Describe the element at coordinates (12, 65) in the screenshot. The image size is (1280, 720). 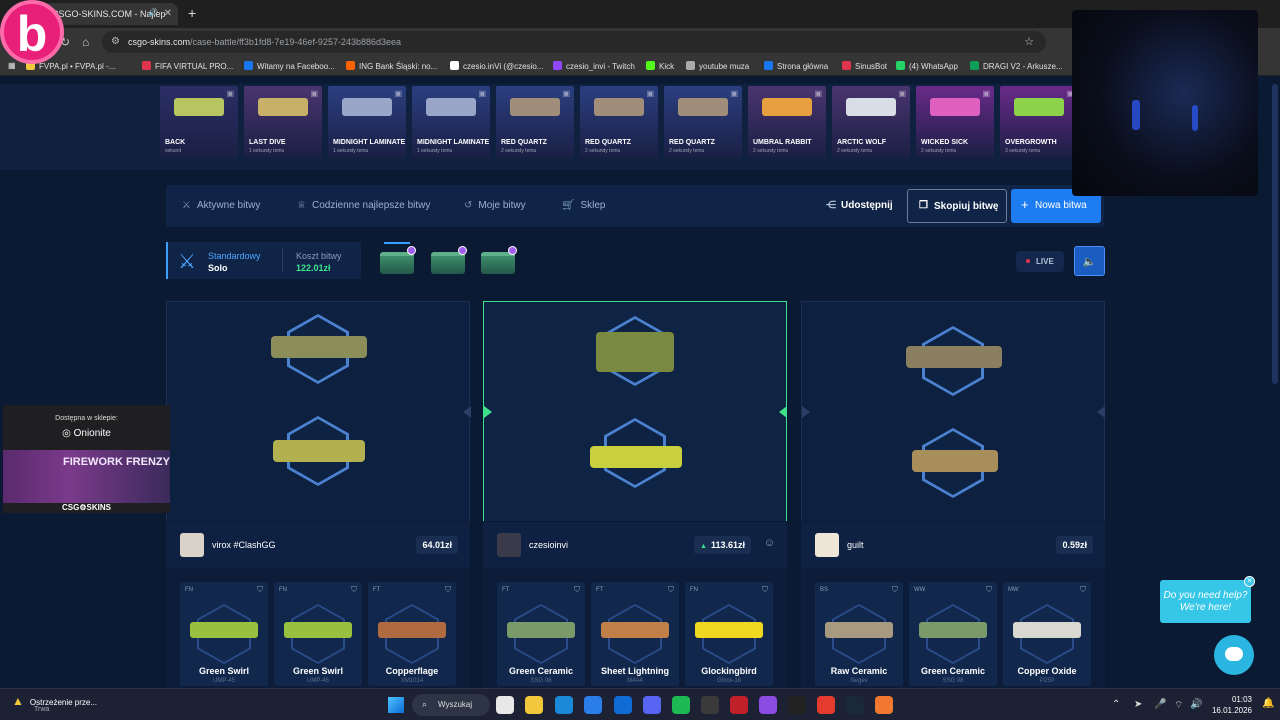
I see `apps-icon: ▦` at that location.